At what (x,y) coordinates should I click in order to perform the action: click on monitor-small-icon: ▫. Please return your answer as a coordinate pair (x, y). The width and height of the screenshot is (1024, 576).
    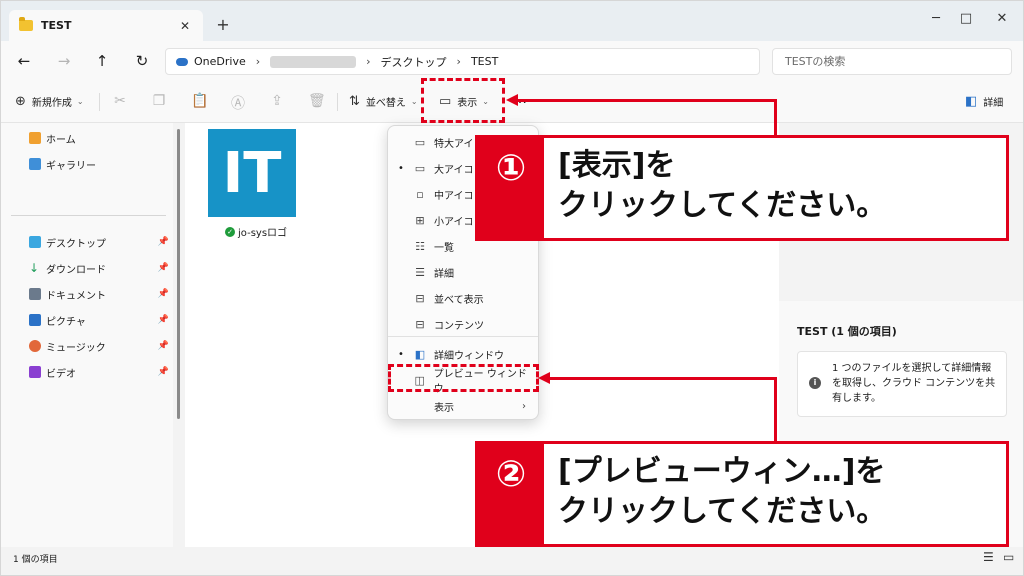
    Looking at the image, I should click on (420, 194).